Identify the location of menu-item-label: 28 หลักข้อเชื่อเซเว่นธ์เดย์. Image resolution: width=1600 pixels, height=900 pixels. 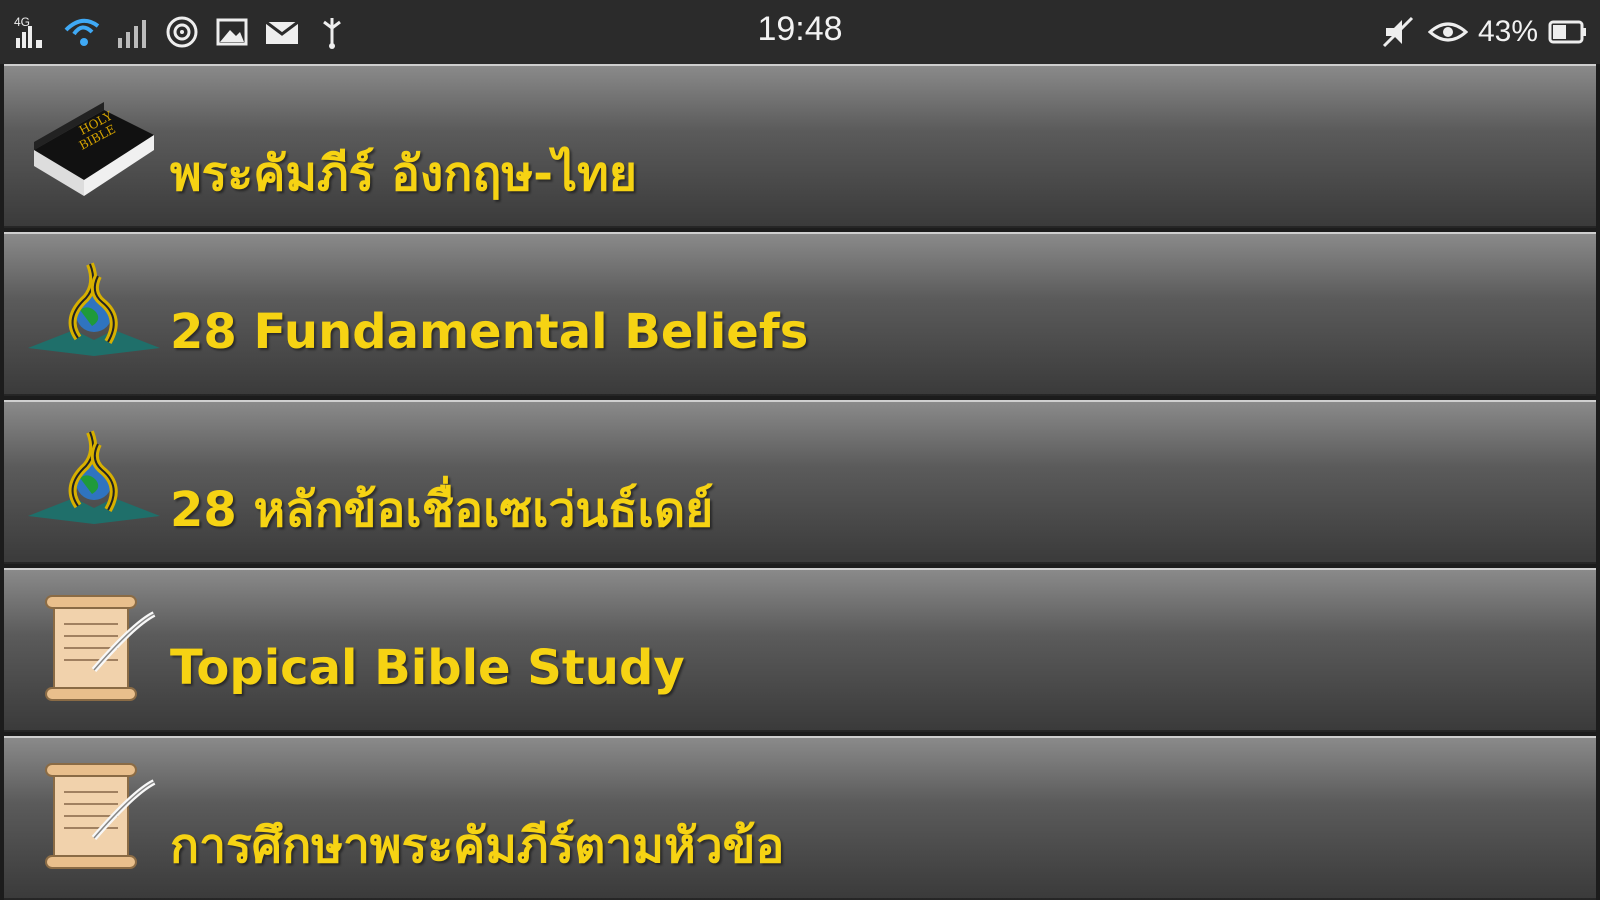
(442, 510).